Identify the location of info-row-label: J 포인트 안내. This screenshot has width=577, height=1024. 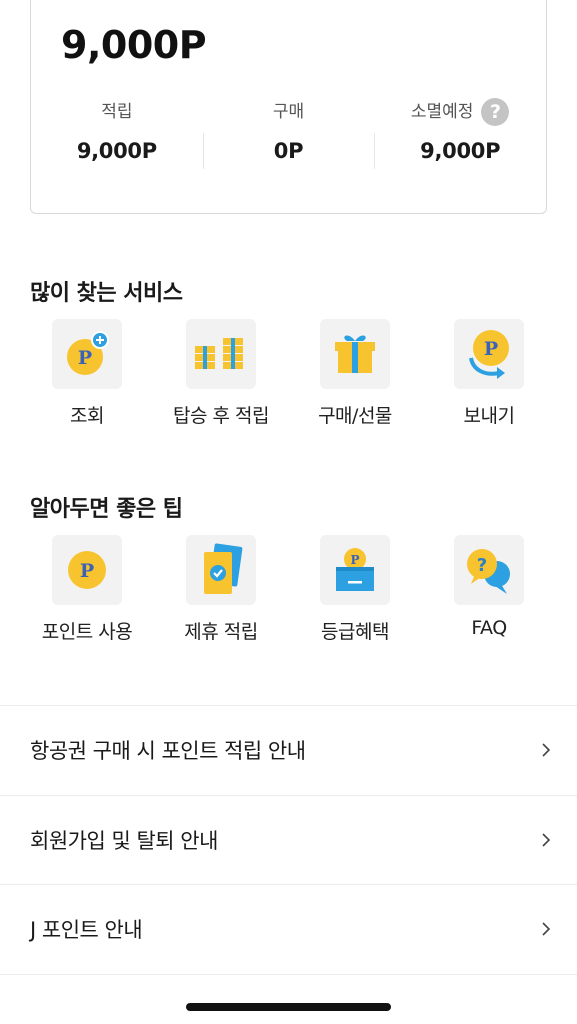
(86, 930).